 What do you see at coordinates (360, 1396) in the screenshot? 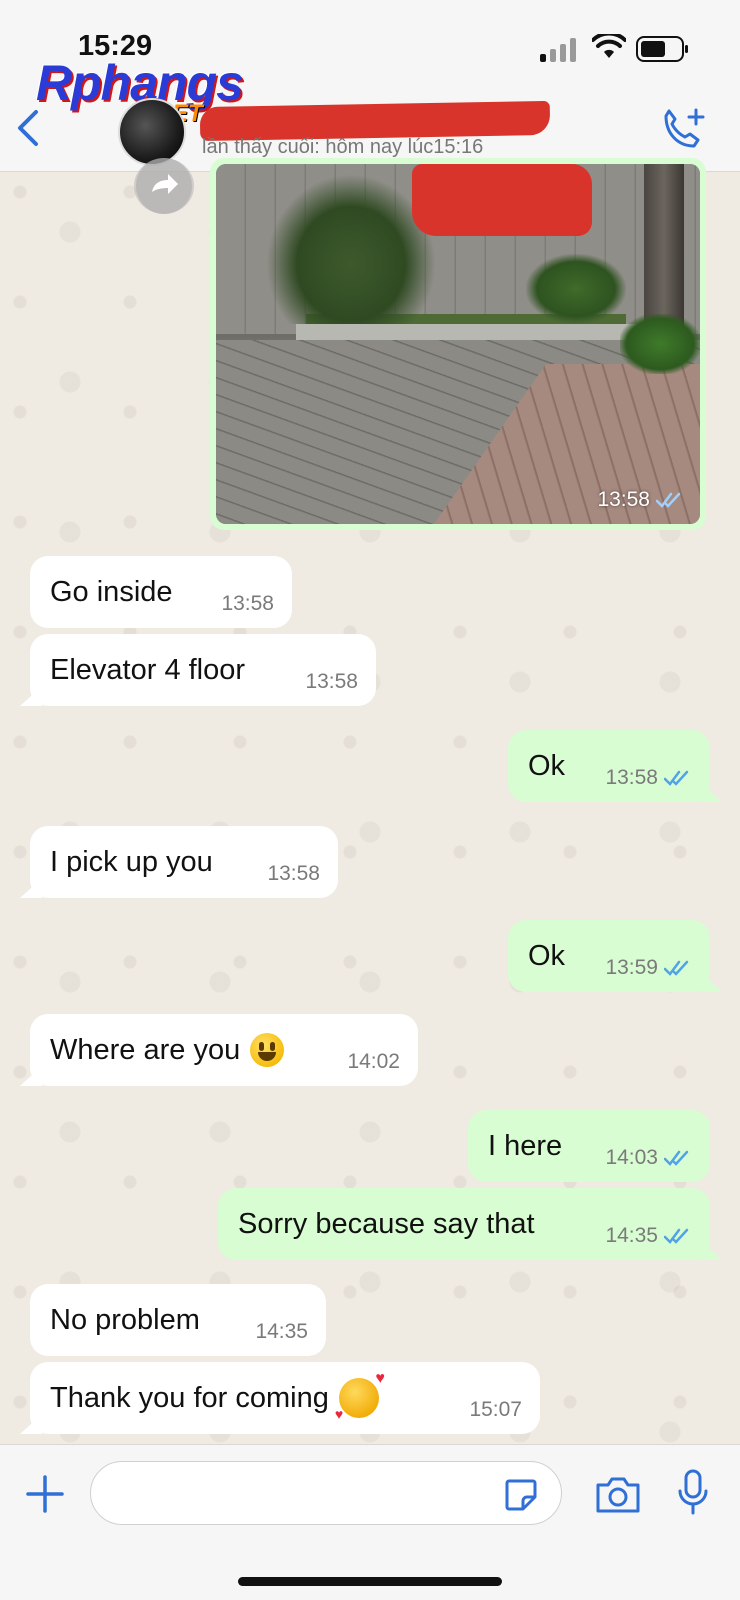
I see `smiling-face-with-hearts-emoji-icon` at bounding box center [360, 1396].